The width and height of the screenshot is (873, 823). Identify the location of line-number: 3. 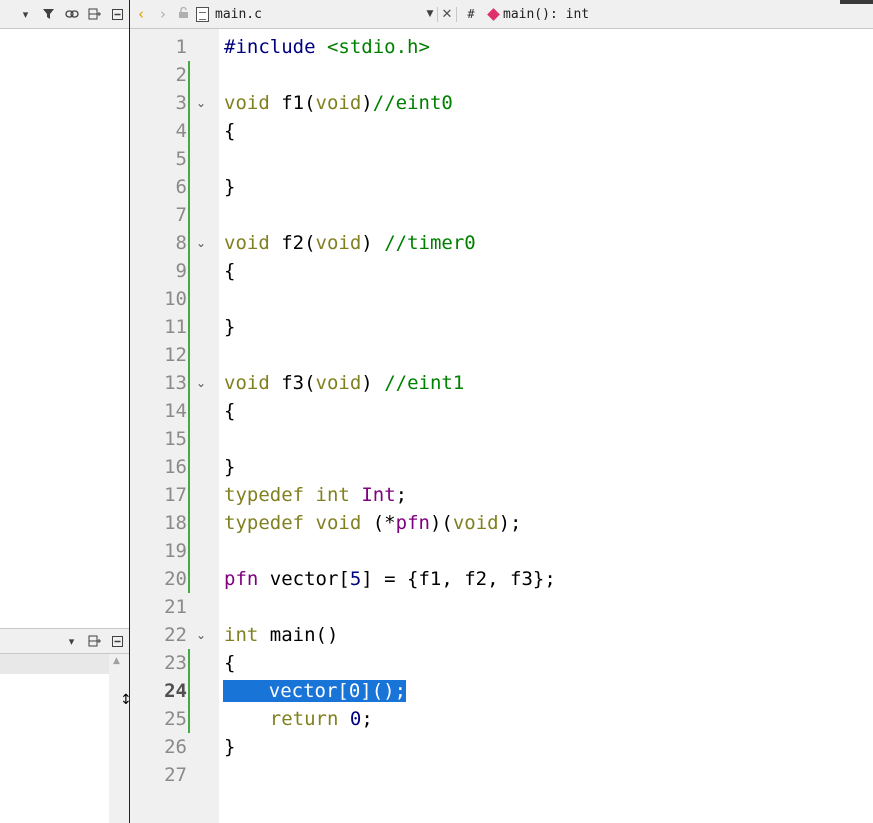
(181, 103).